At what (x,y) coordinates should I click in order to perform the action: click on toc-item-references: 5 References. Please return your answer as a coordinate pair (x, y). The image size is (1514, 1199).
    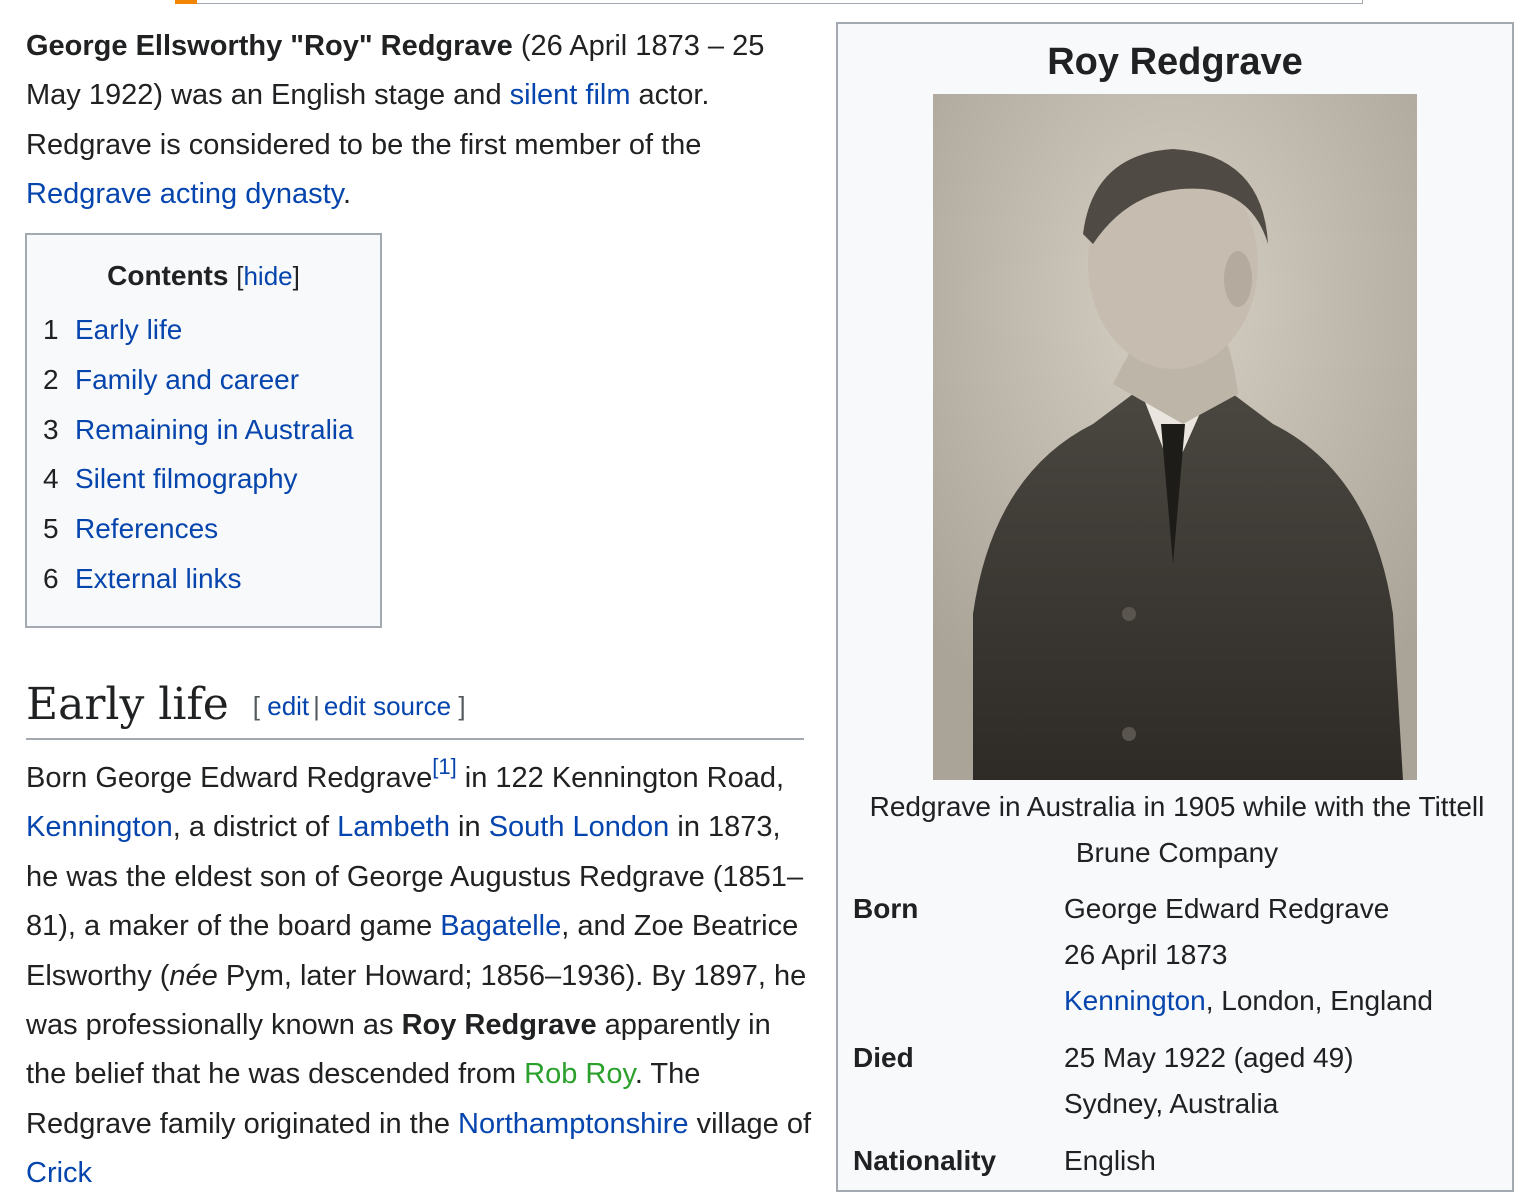
    Looking at the image, I should click on (211, 529).